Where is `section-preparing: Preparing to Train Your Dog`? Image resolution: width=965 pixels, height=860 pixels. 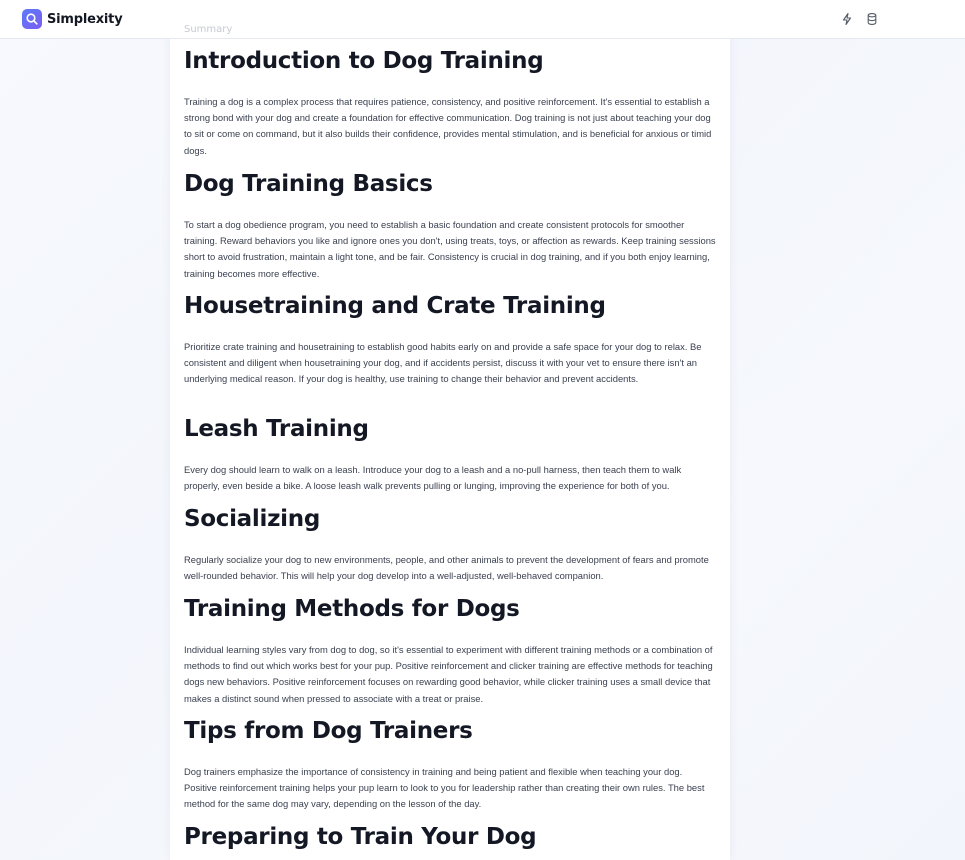 section-preparing: Preparing to Train Your Dog is located at coordinates (450, 837).